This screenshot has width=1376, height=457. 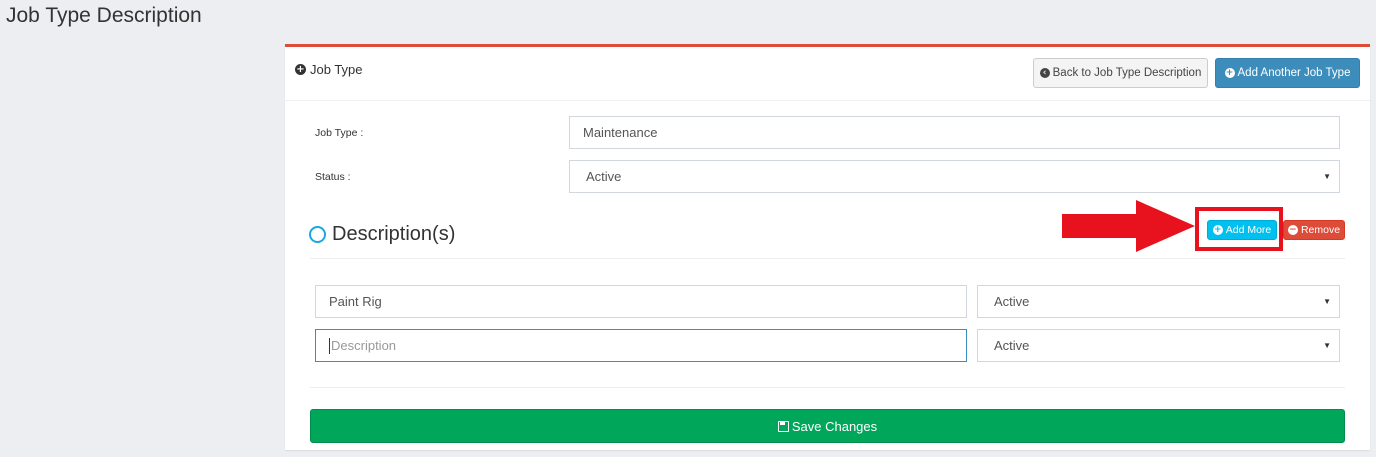 I want to click on remove-button: − Remove, so click(x=1314, y=230).